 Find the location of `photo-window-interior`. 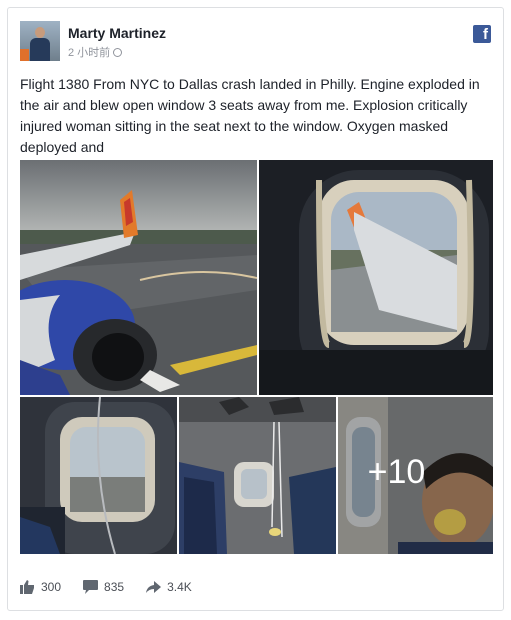

photo-window-interior is located at coordinates (98, 475).